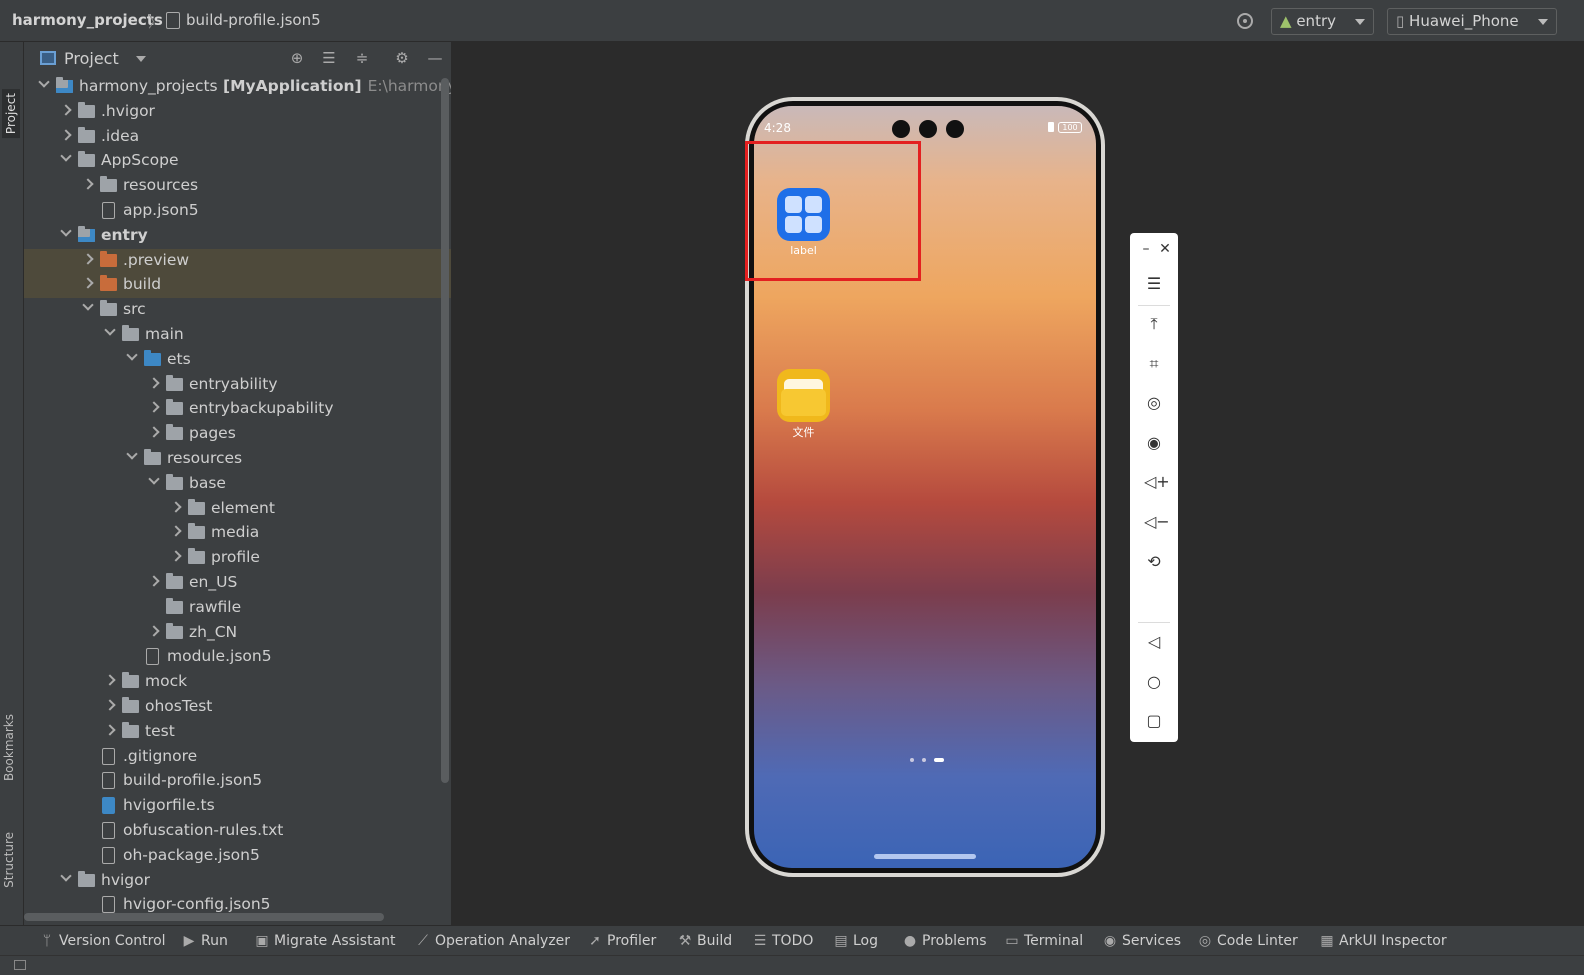 The image size is (1584, 975). I want to click on gear-icon: ⚙, so click(402, 58).